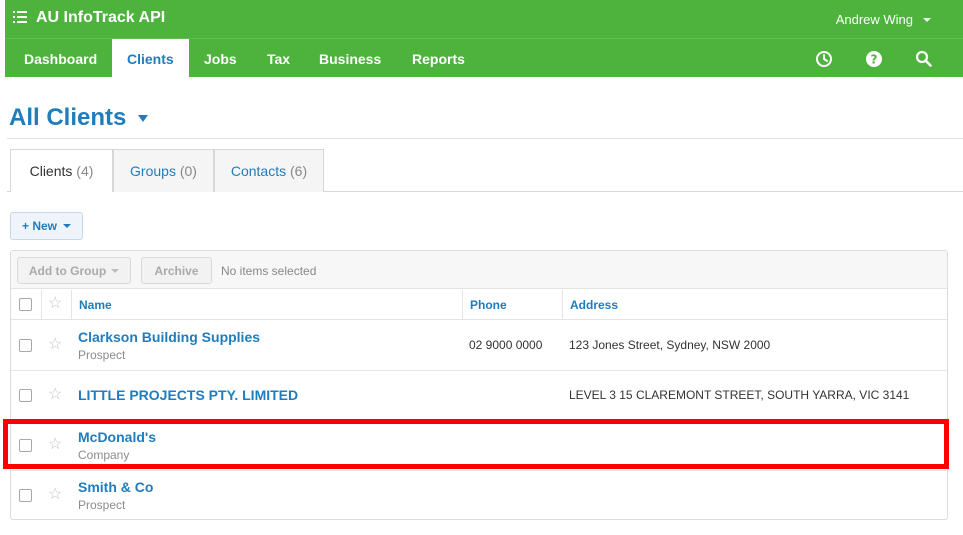  I want to click on nav-jobs: Jobs, so click(220, 58).